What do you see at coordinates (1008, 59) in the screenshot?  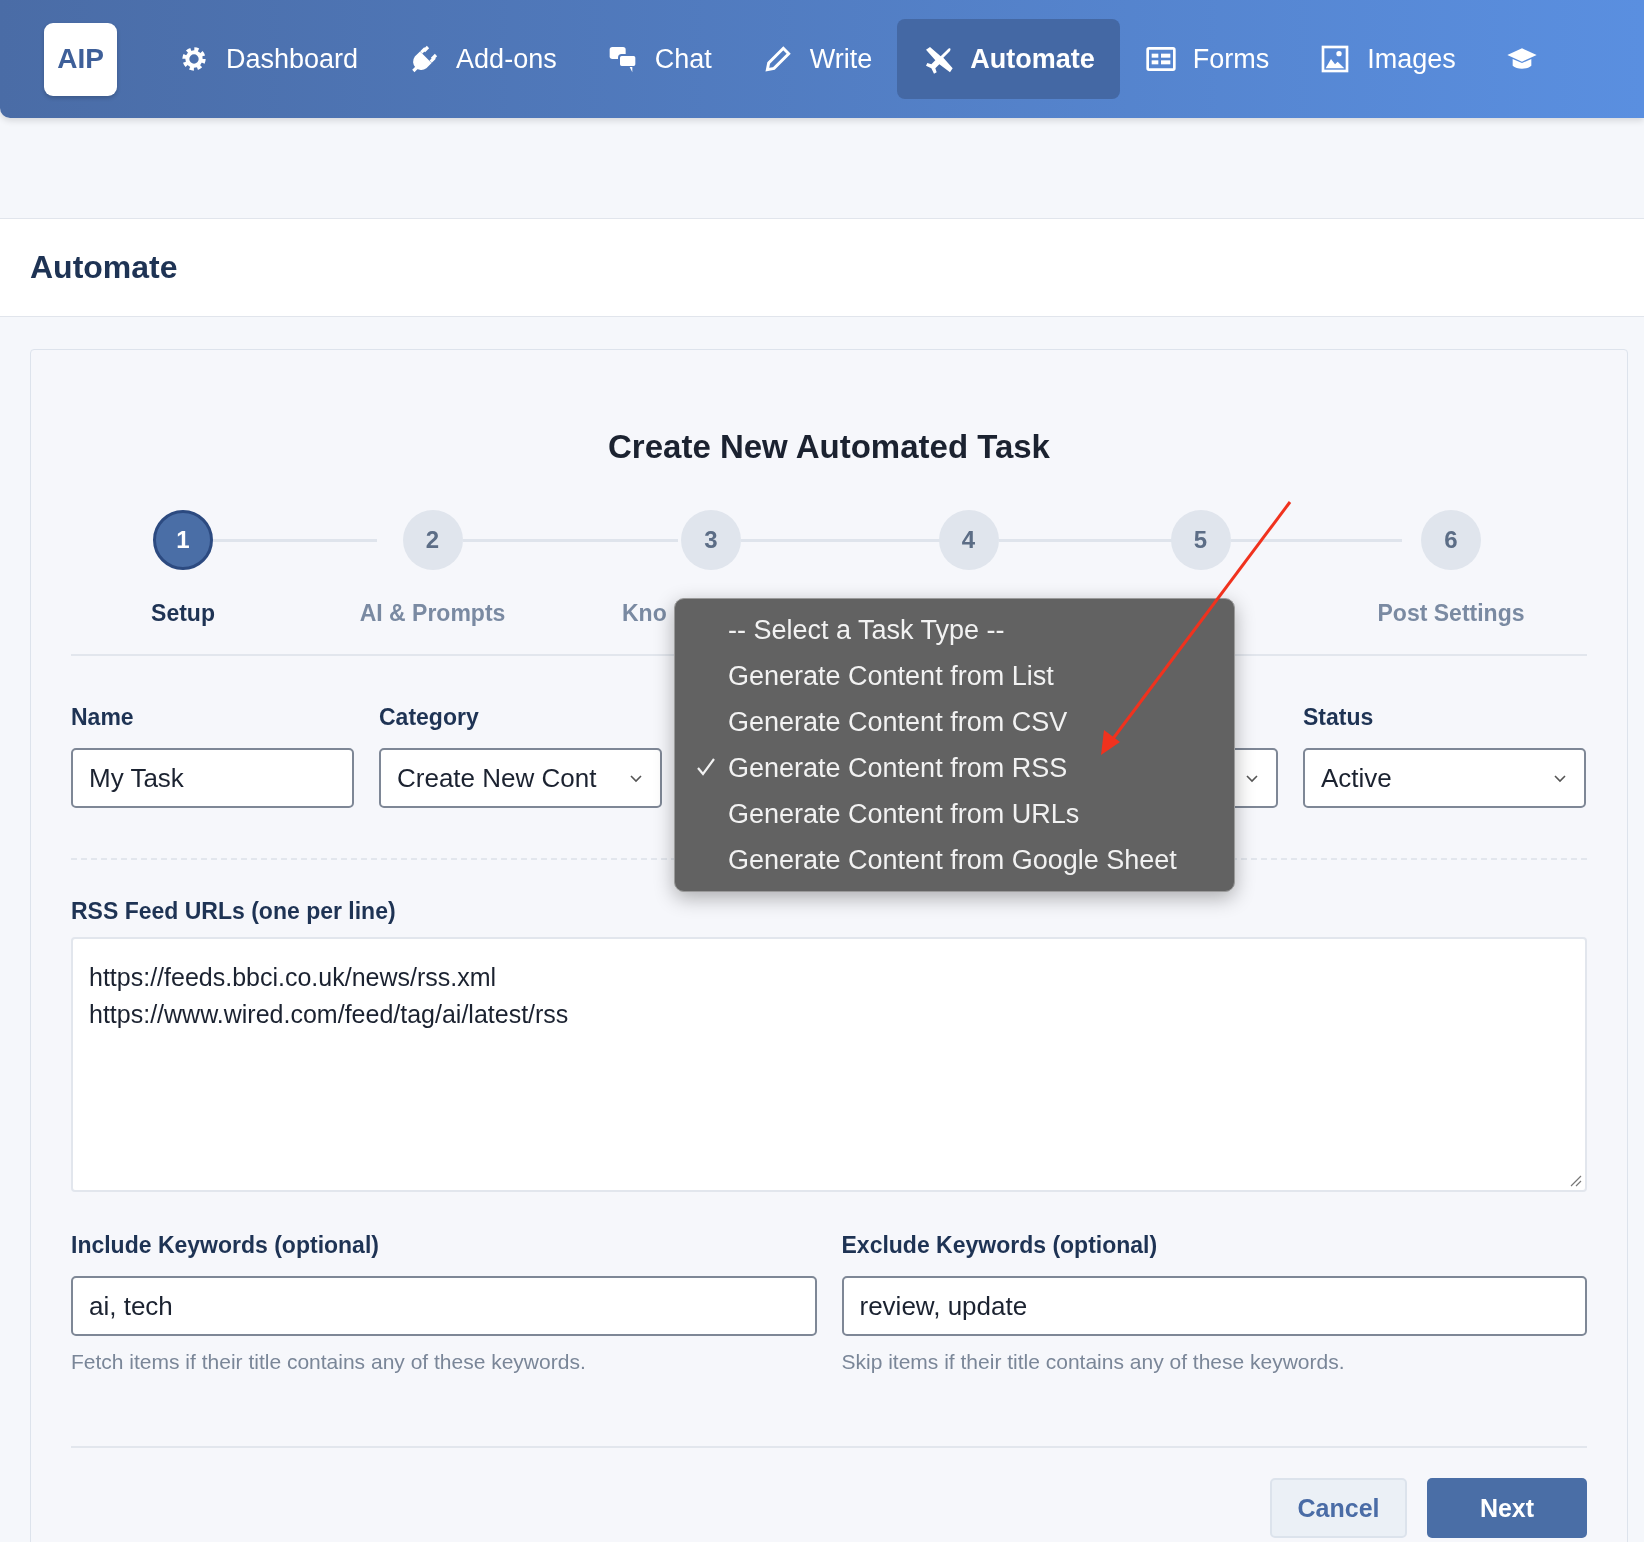 I see `nav-tab: Automate` at bounding box center [1008, 59].